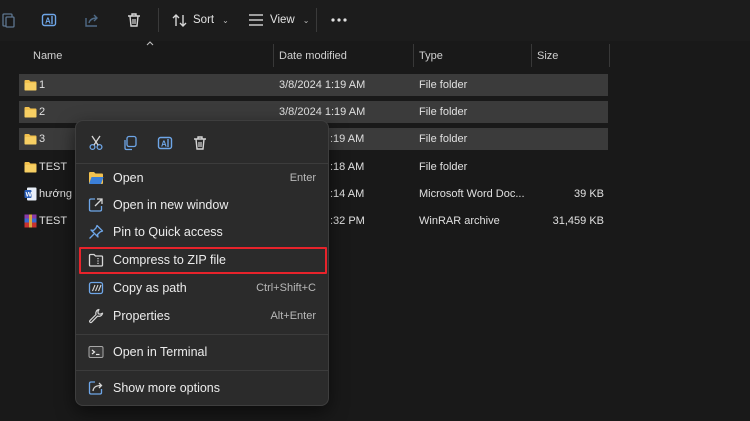 This screenshot has width=750, height=421. What do you see at coordinates (150, 288) in the screenshot?
I see `menu-item-label: Copy as path` at bounding box center [150, 288].